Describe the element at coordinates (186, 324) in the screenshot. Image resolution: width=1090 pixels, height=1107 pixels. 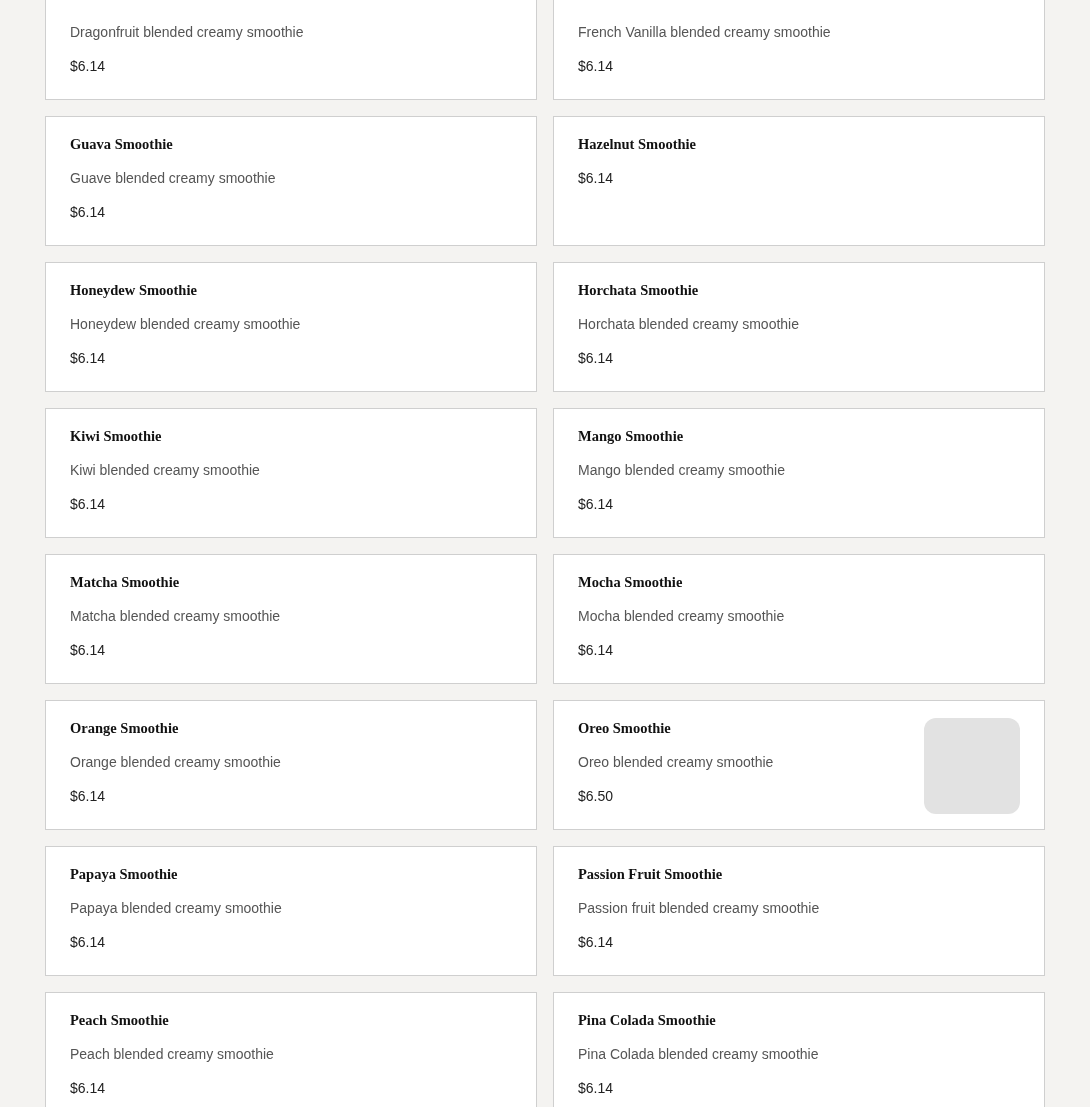
I see `item-description: Honeydew blended creamy smoothie` at that location.